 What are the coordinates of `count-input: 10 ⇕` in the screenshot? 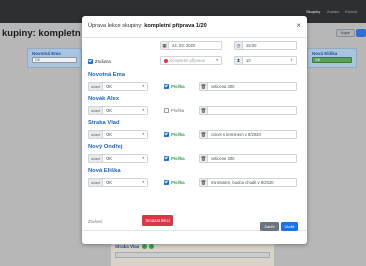 It's located at (270, 60).